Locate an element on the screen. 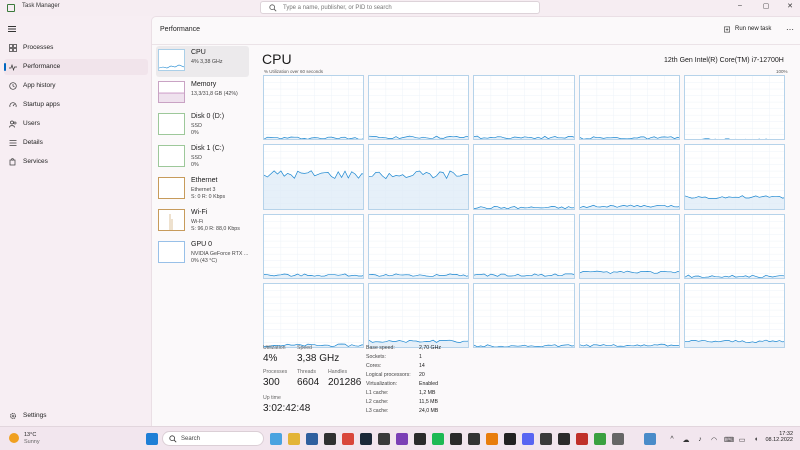  device-item-disk-1: Disk 1 (C:) SSD 0% is located at coordinates (202, 157).